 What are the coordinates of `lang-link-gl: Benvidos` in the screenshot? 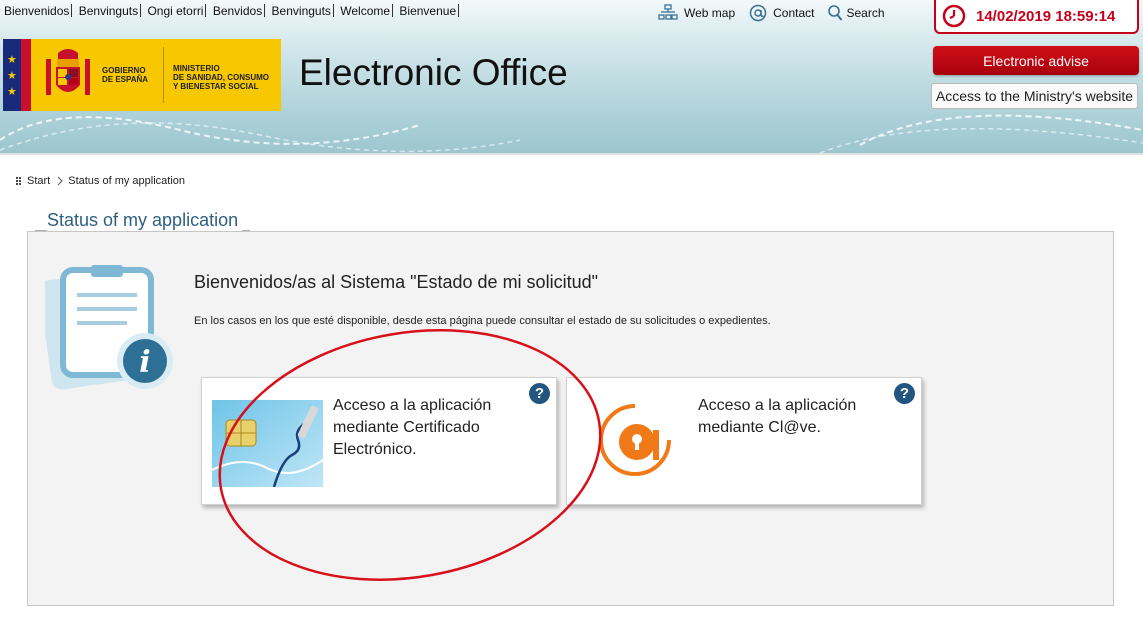 It's located at (237, 11).